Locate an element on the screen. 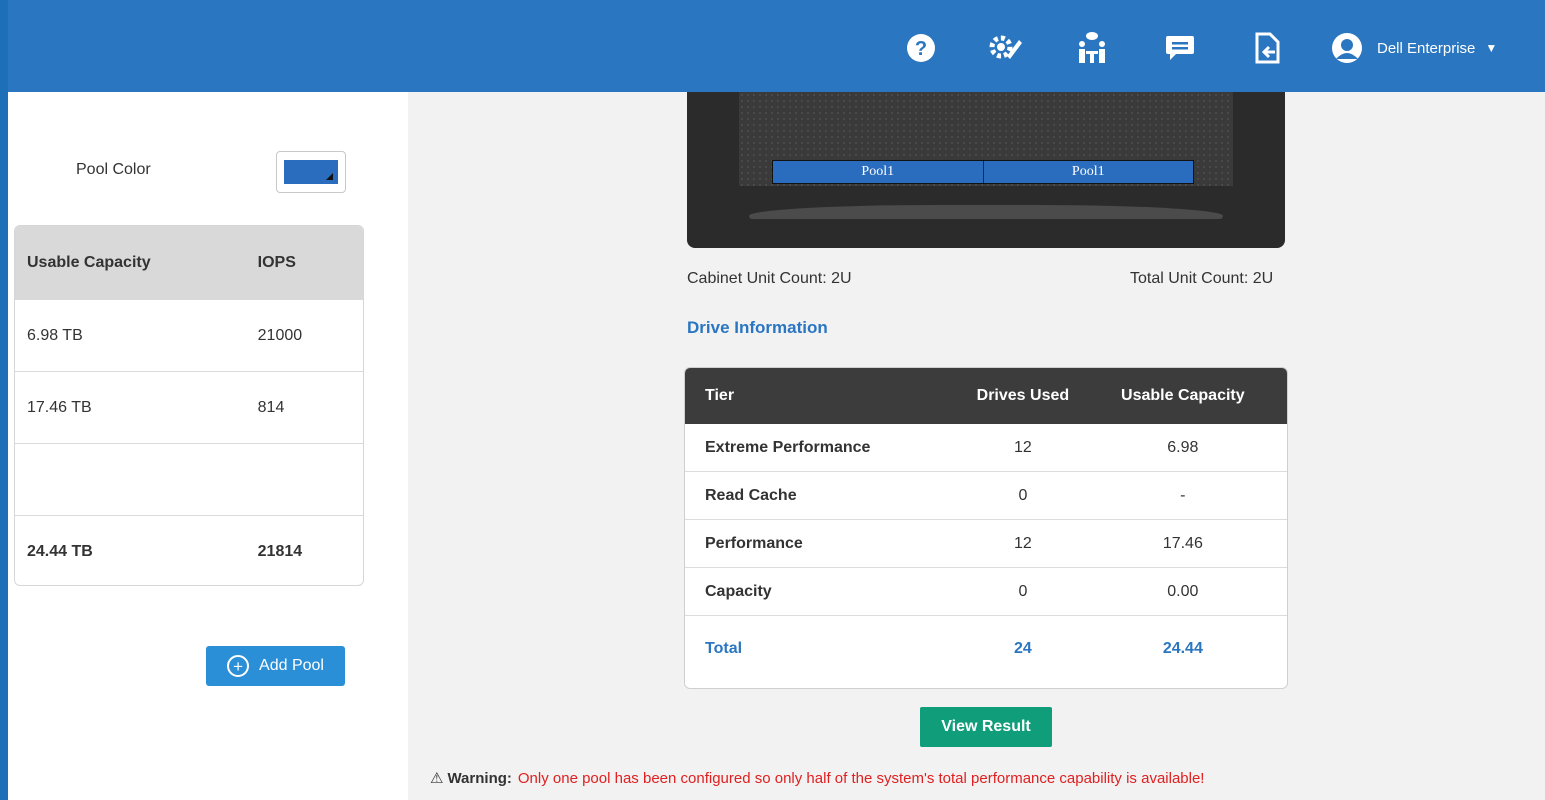 The width and height of the screenshot is (1545, 800). drive-table-header: Tier Drives Used Usable Capacity is located at coordinates (986, 396).